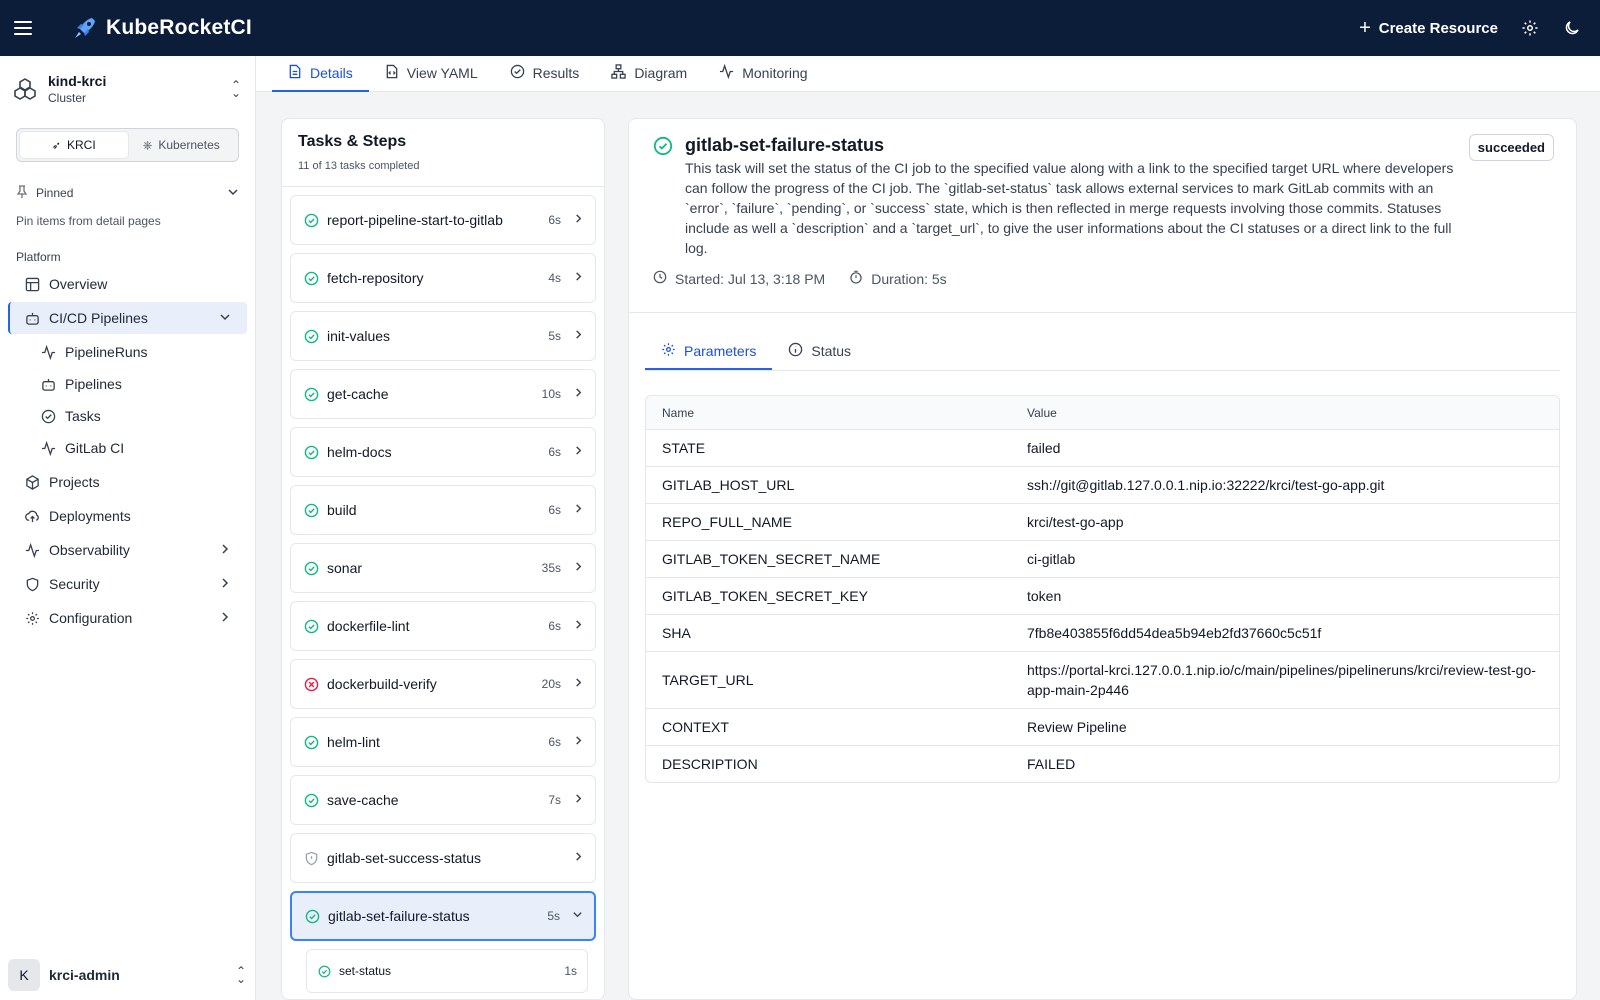 This screenshot has height=1000, width=1600. Describe the element at coordinates (443, 626) in the screenshot. I see `task-item: dockerfile-lint 6s` at that location.